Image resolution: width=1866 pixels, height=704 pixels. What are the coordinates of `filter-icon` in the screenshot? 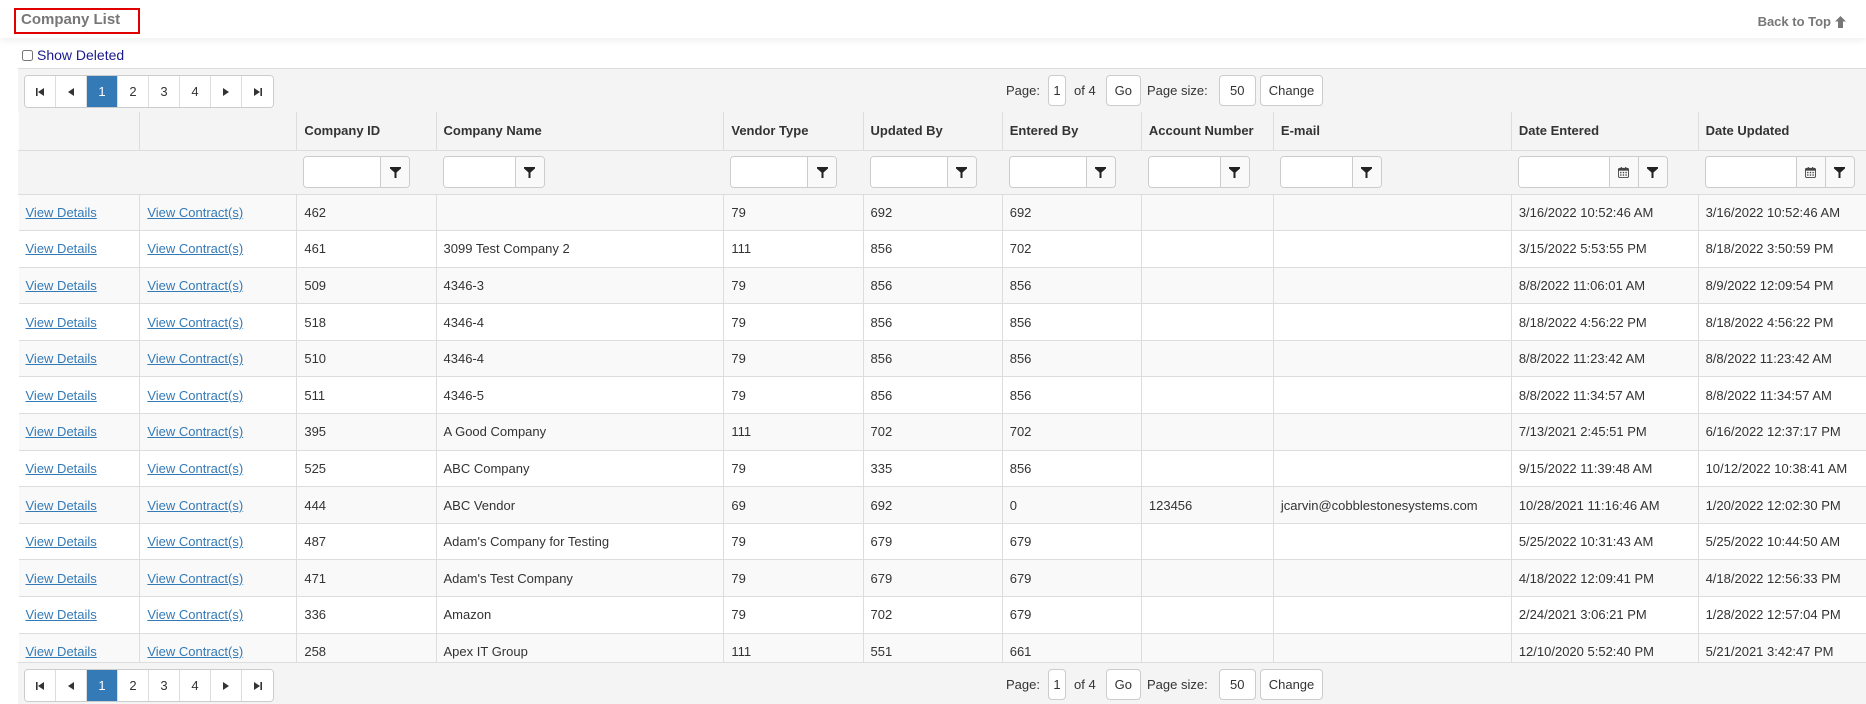 It's located at (1367, 172).